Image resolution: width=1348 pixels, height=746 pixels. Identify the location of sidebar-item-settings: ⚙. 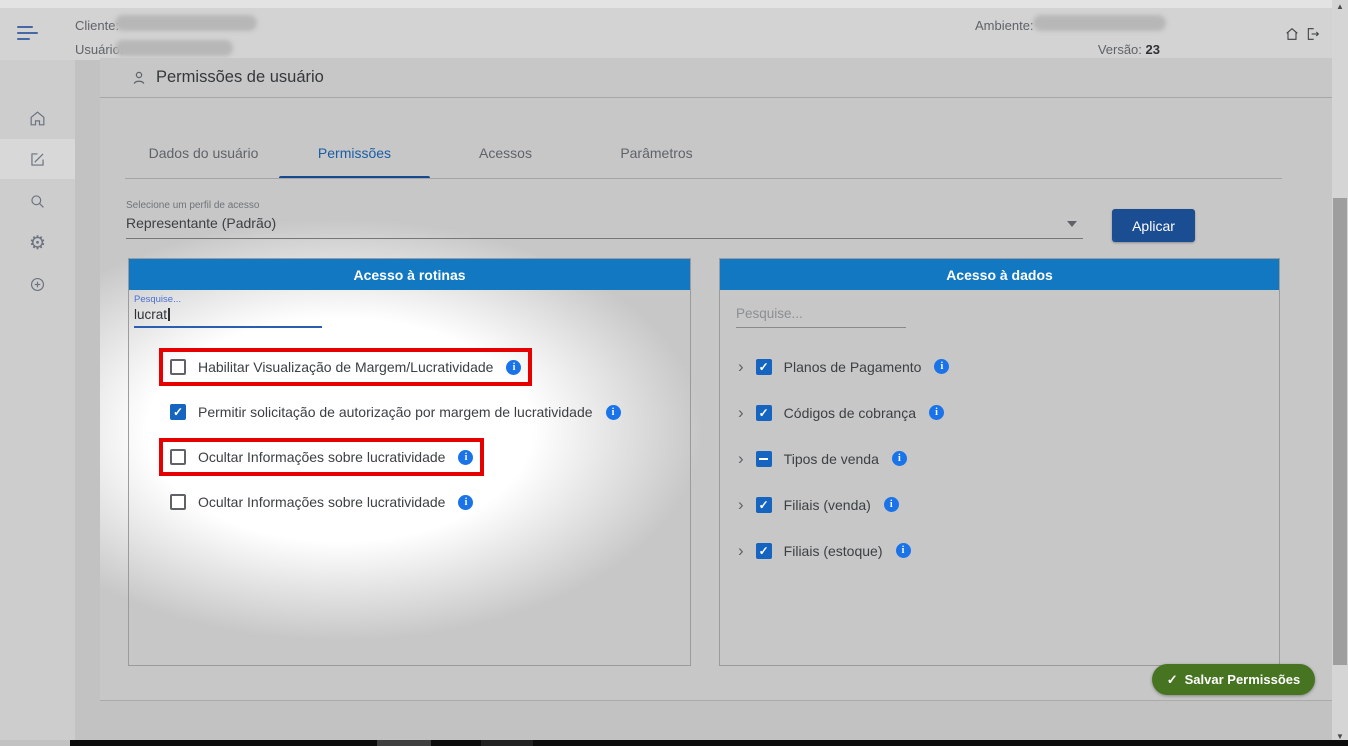
(37, 243).